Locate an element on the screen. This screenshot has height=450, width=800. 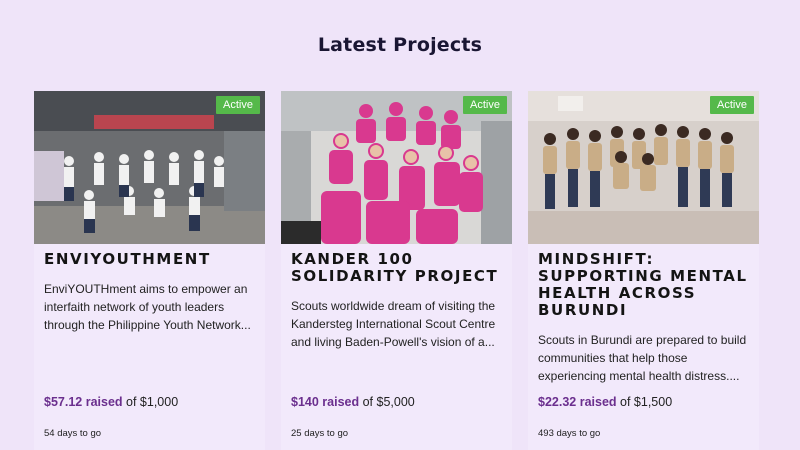
goal-amount: of $5,000 is located at coordinates (388, 402).